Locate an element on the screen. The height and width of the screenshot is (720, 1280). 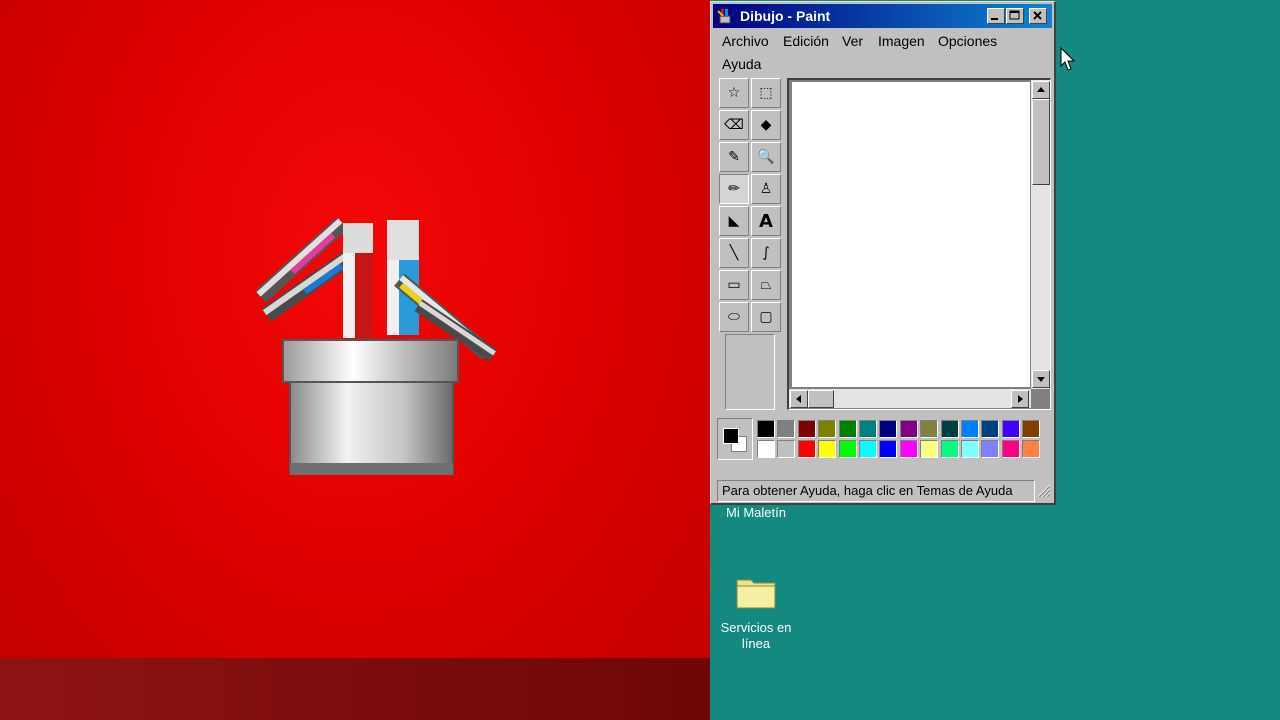
color-picker-tool-button: ✎ is located at coordinates (734, 157).